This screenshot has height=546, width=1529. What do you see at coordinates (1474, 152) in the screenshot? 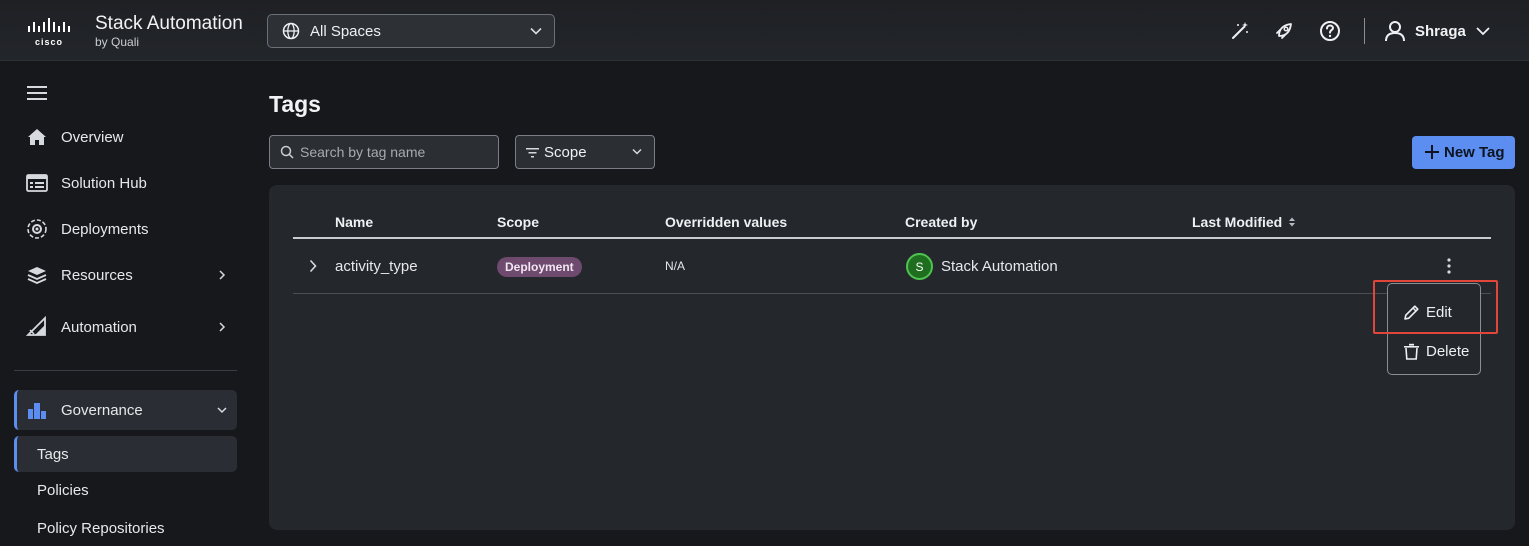
I see `new-tag-label: New Tag` at bounding box center [1474, 152].